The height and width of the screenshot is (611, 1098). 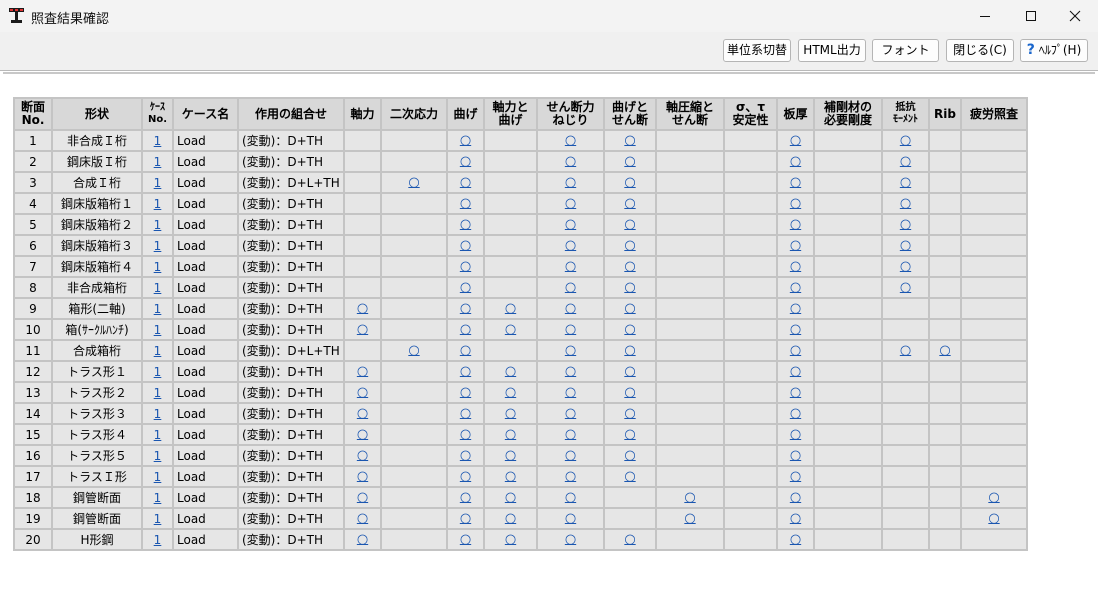 What do you see at coordinates (690, 518) in the screenshot?
I see `check-cell-axial-compression-and-shear: ○` at bounding box center [690, 518].